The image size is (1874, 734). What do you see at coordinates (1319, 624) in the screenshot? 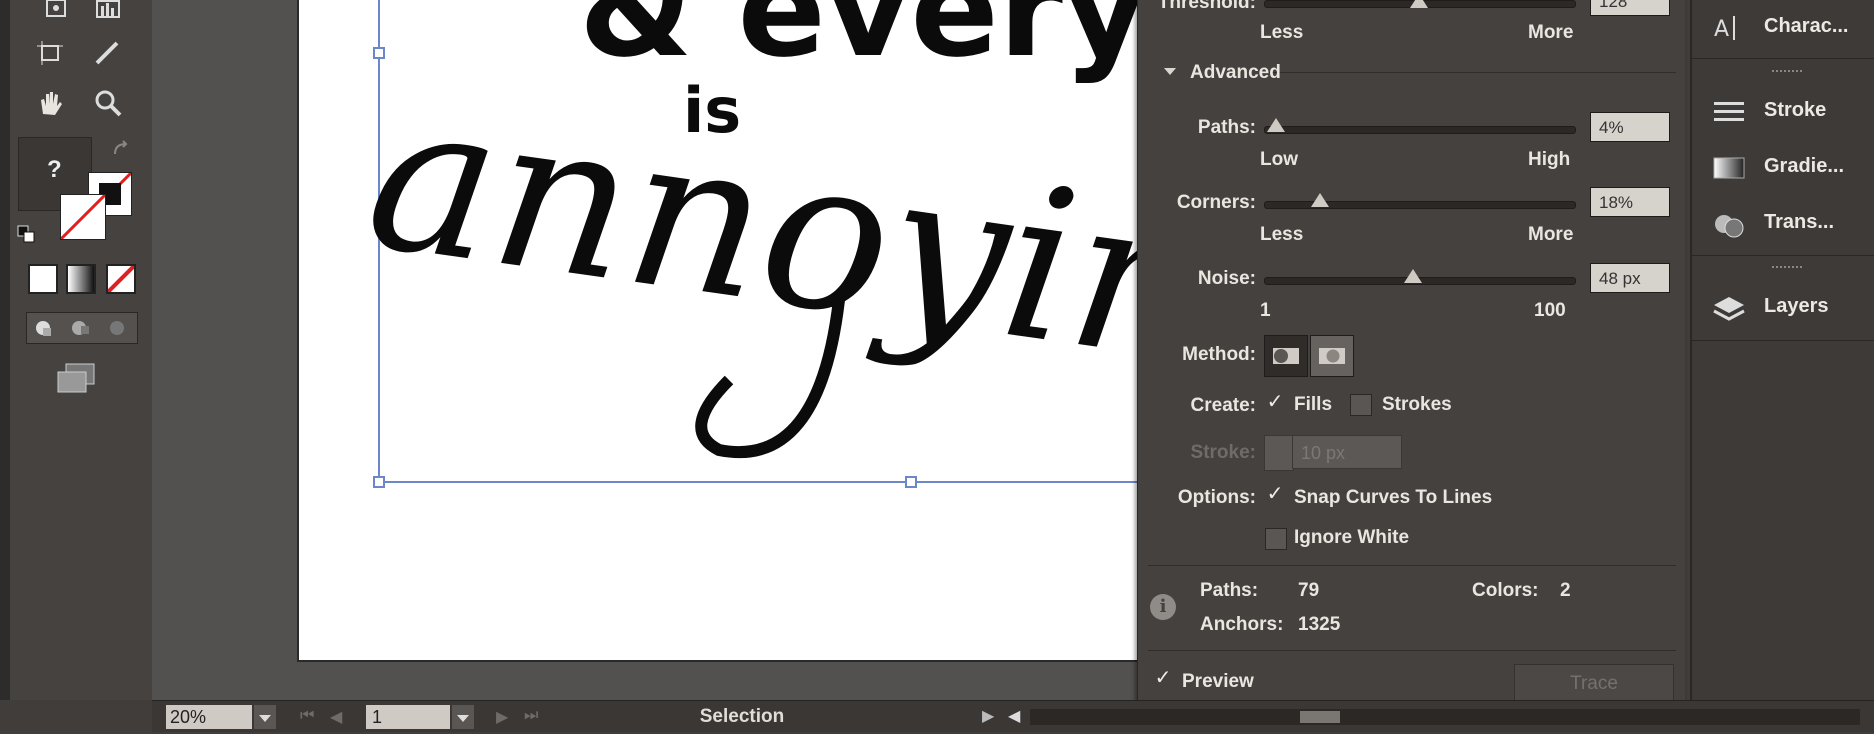
I see `stats-anchors-value: 1325` at bounding box center [1319, 624].